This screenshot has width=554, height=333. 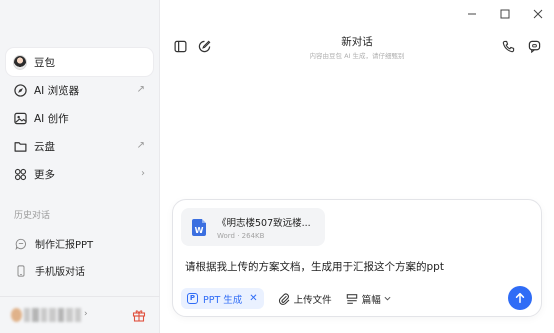 I want to click on arrow-up-icon, so click(x=520, y=298).